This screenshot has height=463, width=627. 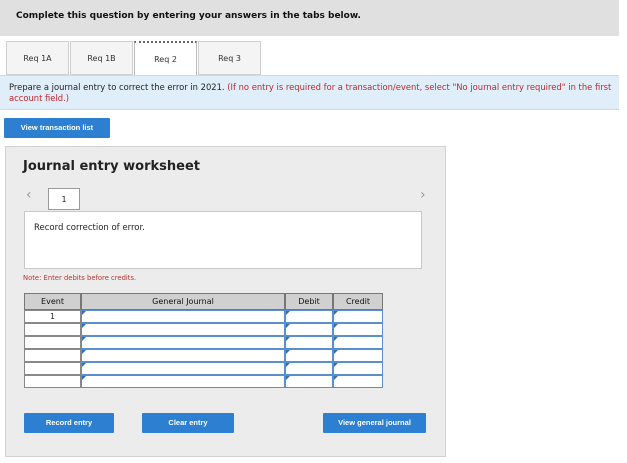 What do you see at coordinates (57, 128) in the screenshot?
I see `view-transaction-list-button: View transaction list` at bounding box center [57, 128].